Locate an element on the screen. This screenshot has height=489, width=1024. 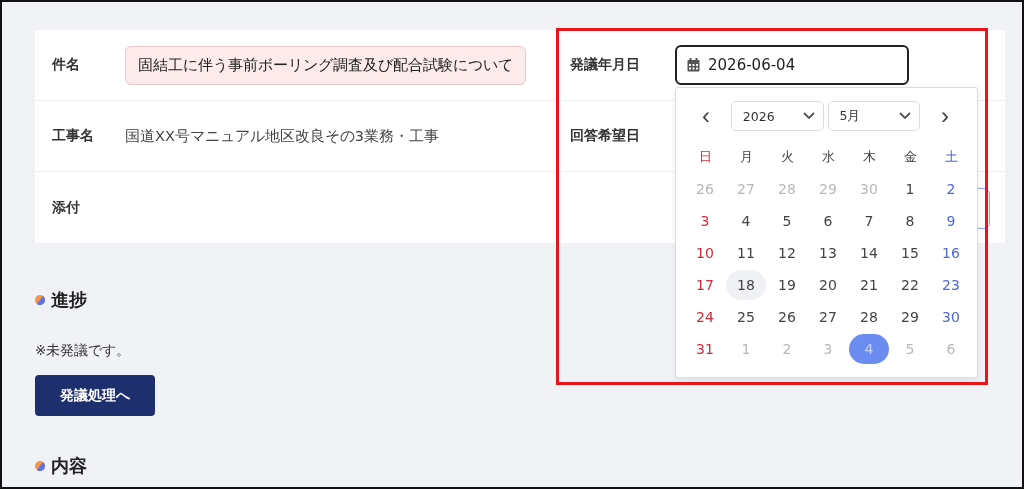
weekday-label: 金 is located at coordinates (910, 156).